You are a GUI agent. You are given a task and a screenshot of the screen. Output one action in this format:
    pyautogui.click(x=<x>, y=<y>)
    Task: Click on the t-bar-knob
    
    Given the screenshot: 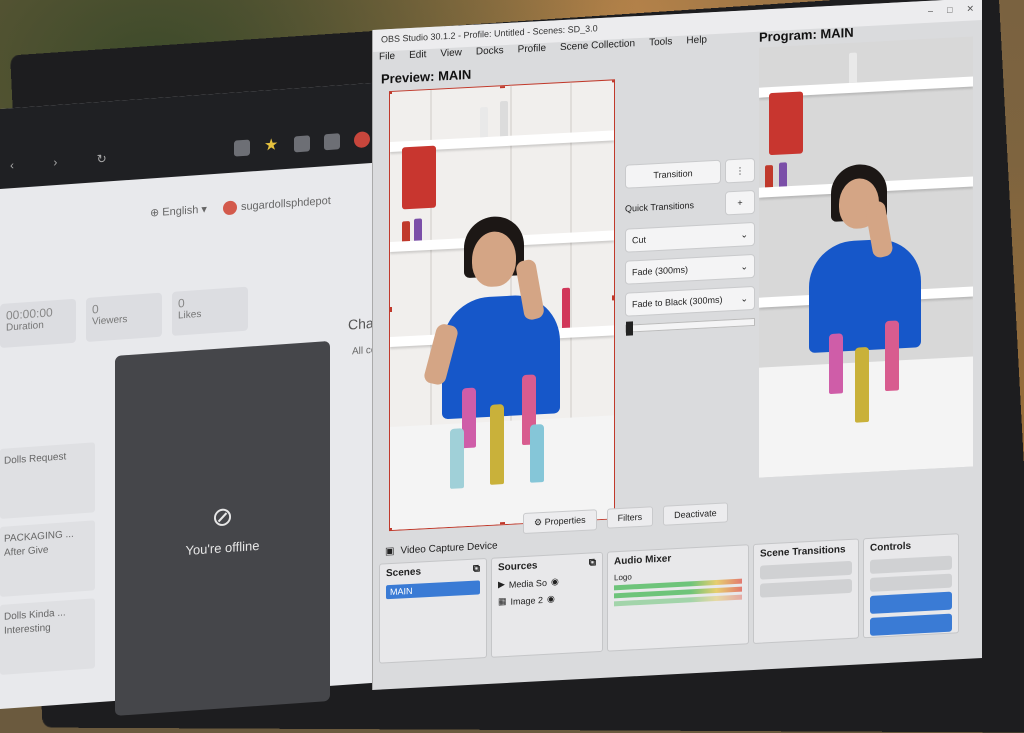 What is the action you would take?
    pyautogui.click(x=629, y=328)
    